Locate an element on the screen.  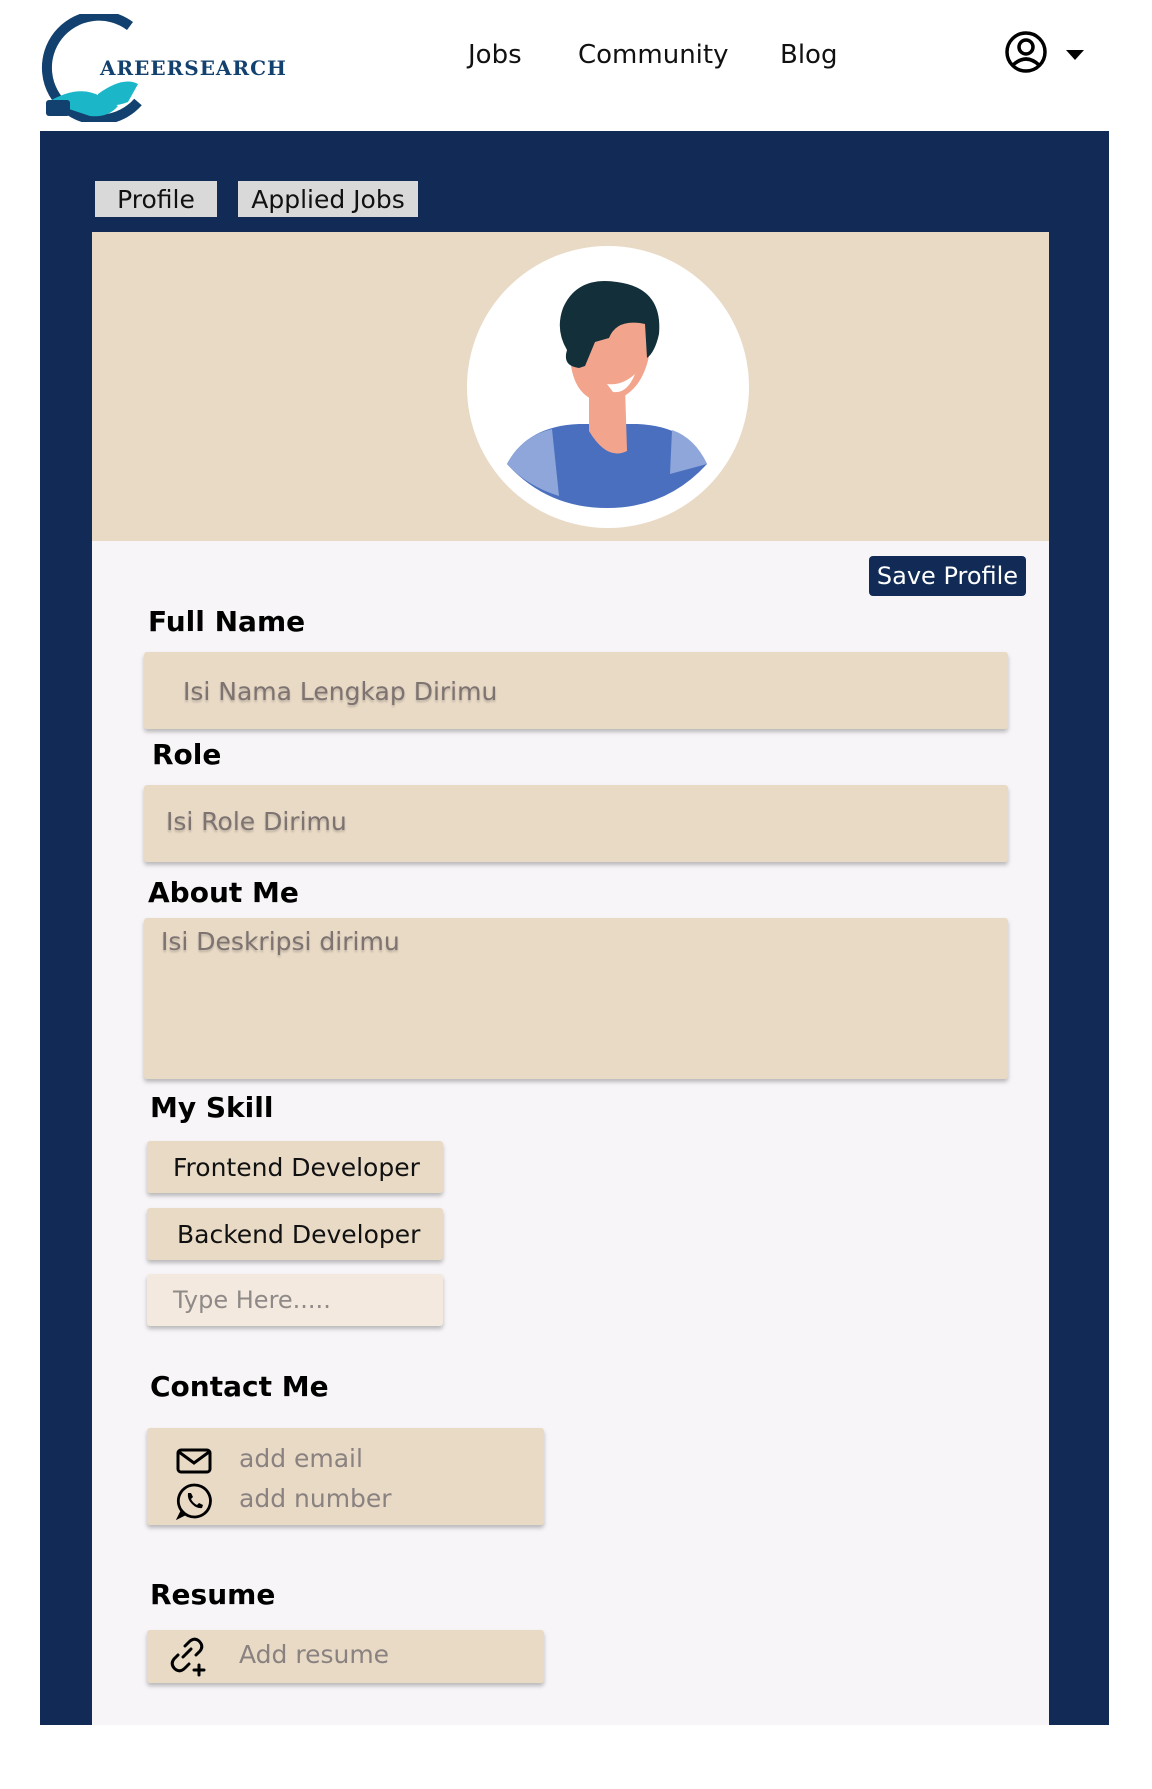
nav-community: Community is located at coordinates (653, 55).